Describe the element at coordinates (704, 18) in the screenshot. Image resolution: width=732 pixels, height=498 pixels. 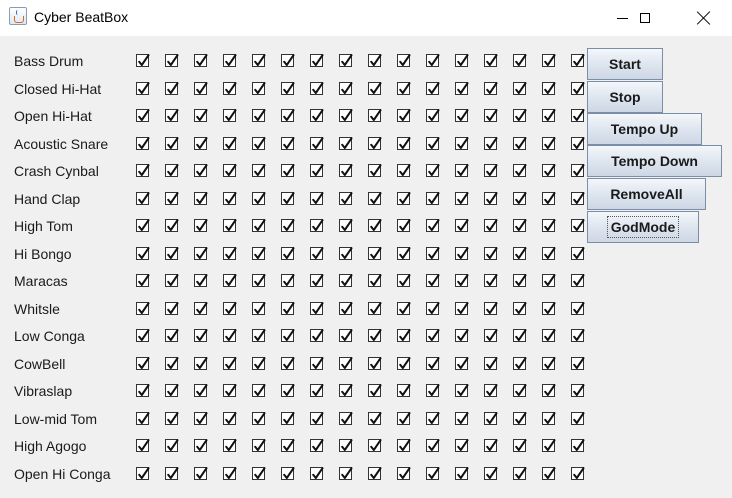
I see `close-button` at that location.